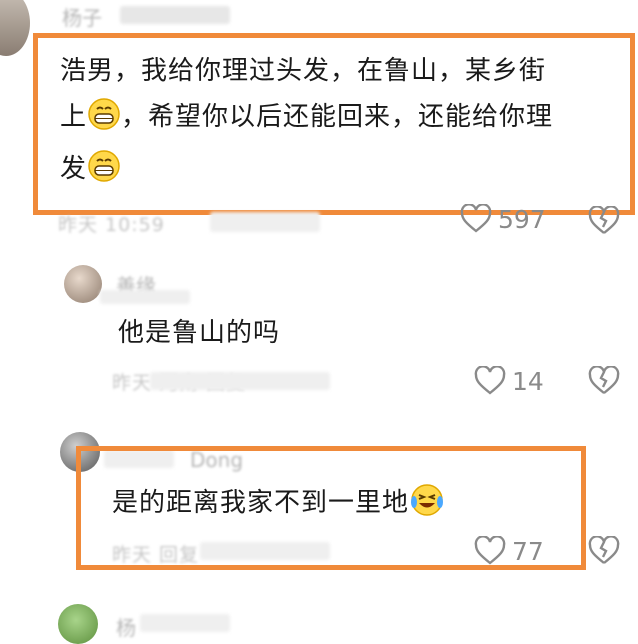 The width and height of the screenshot is (638, 644). I want to click on like-count: 77, so click(528, 551).